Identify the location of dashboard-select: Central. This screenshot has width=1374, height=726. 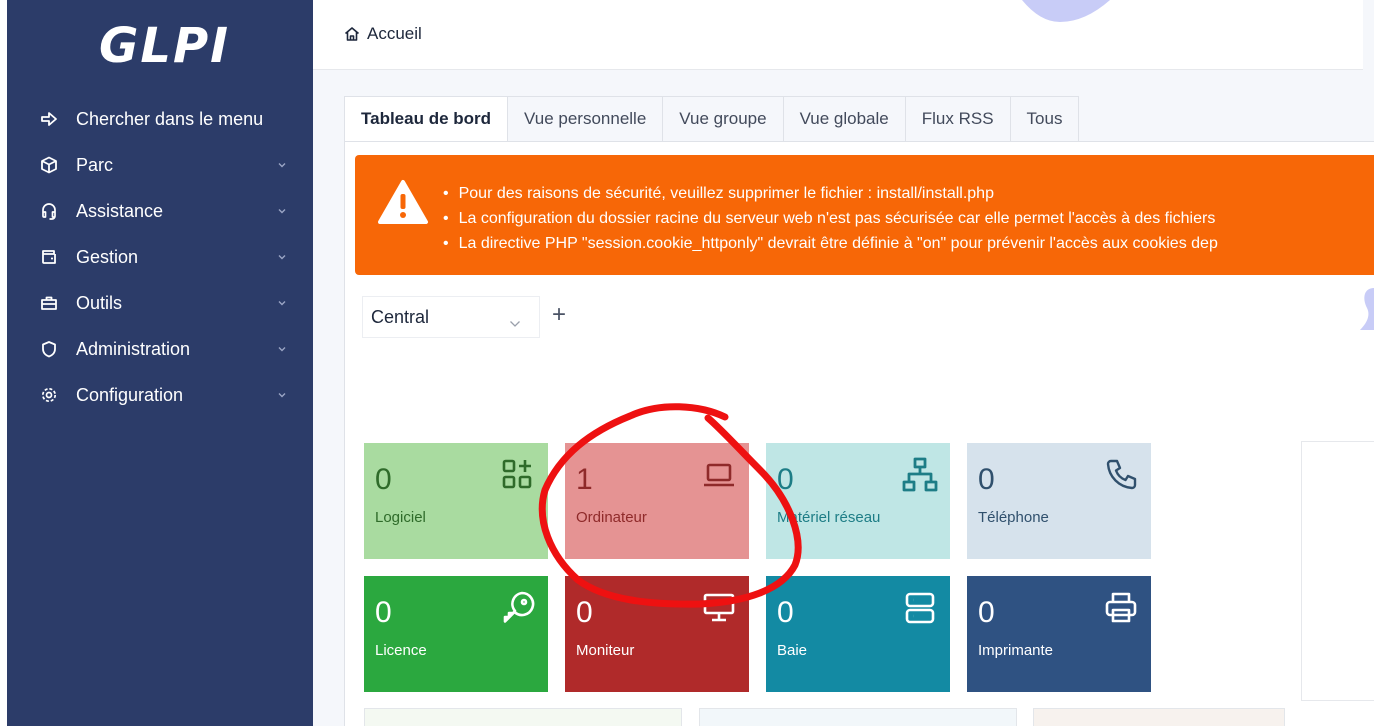
(451, 317).